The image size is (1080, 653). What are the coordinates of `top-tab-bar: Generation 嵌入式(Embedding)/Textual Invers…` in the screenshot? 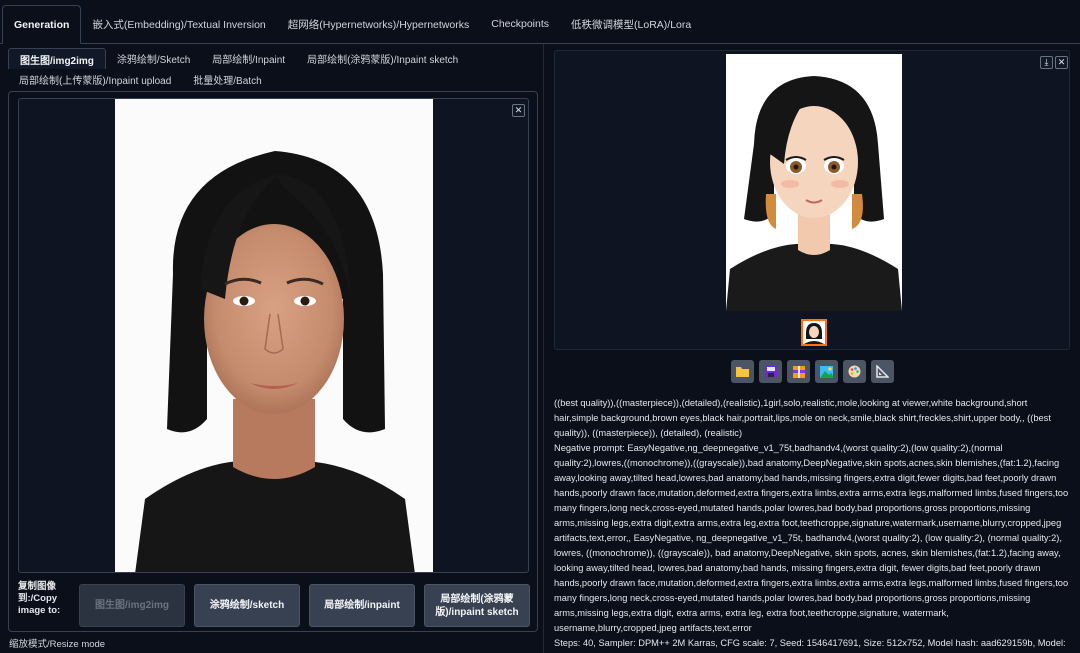 It's located at (540, 22).